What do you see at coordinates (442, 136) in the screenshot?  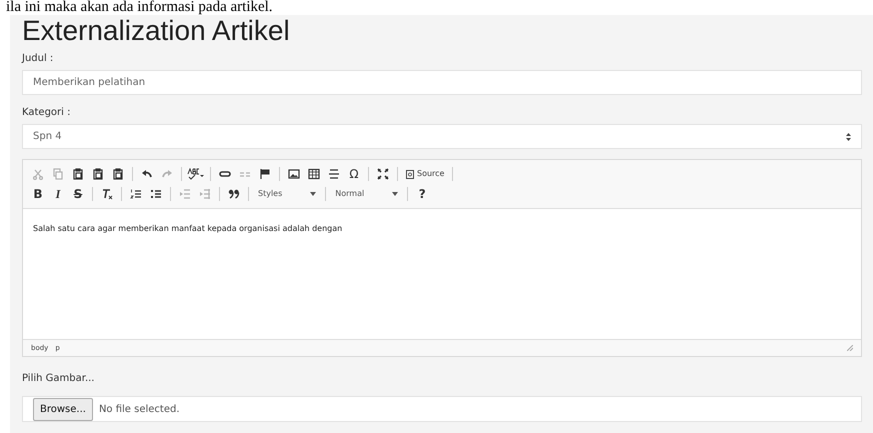 I see `category-select: Spn 4` at bounding box center [442, 136].